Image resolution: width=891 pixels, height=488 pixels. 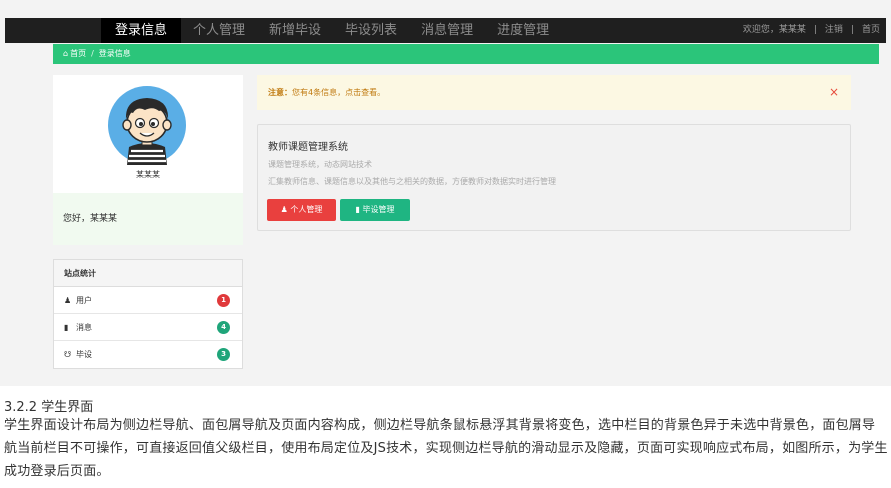 I want to click on nav-item-new-thesis: 新增毕设, so click(x=295, y=30).